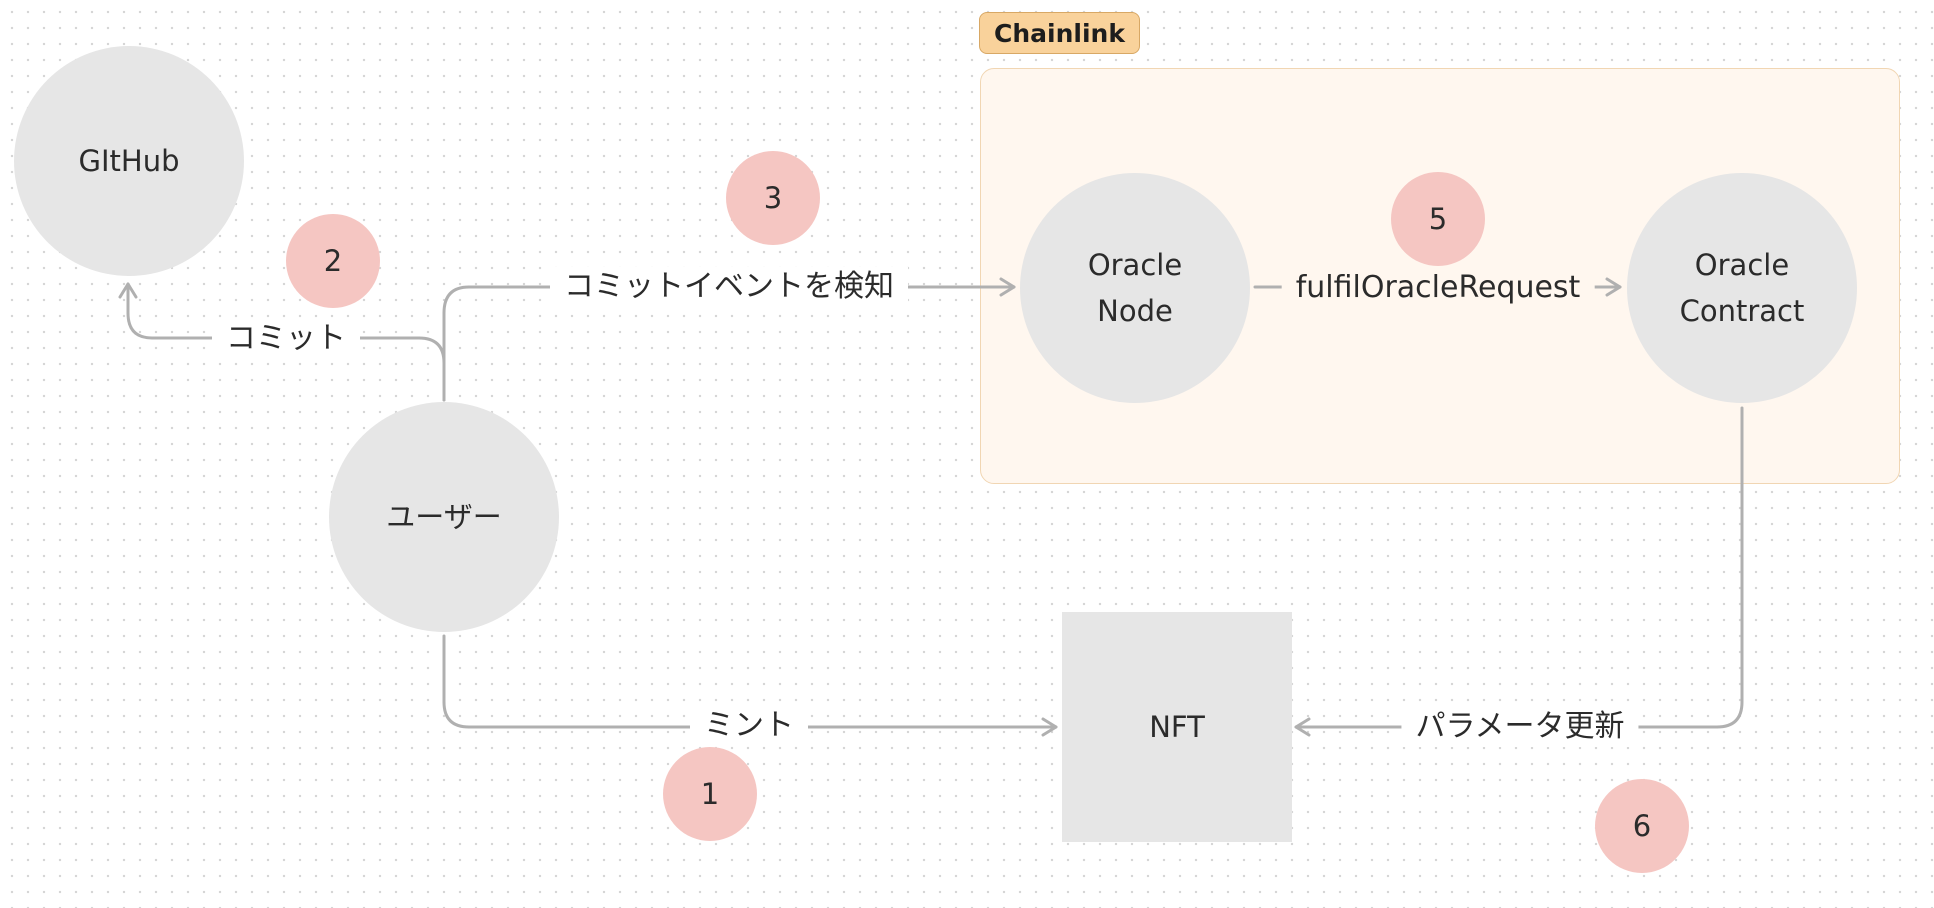 The height and width of the screenshot is (908, 1934). What do you see at coordinates (710, 794) in the screenshot?
I see `step-badge-1: 1` at bounding box center [710, 794].